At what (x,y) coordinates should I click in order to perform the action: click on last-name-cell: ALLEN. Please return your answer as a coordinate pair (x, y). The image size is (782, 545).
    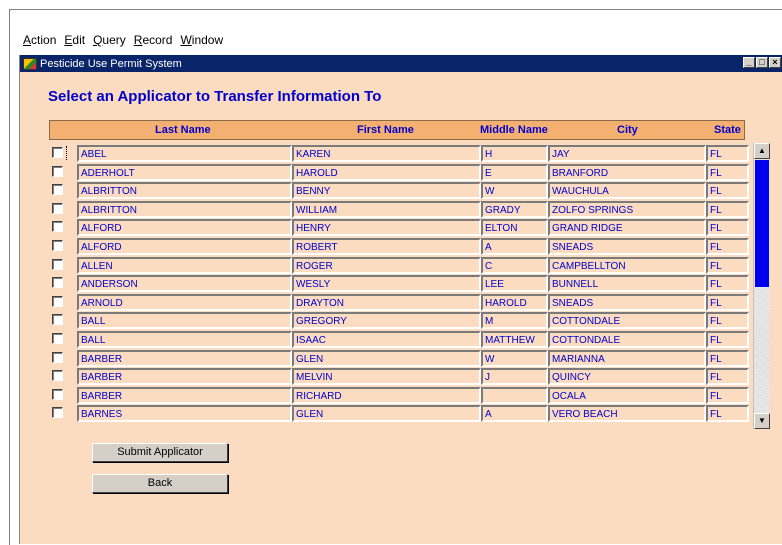
    Looking at the image, I should click on (184, 265).